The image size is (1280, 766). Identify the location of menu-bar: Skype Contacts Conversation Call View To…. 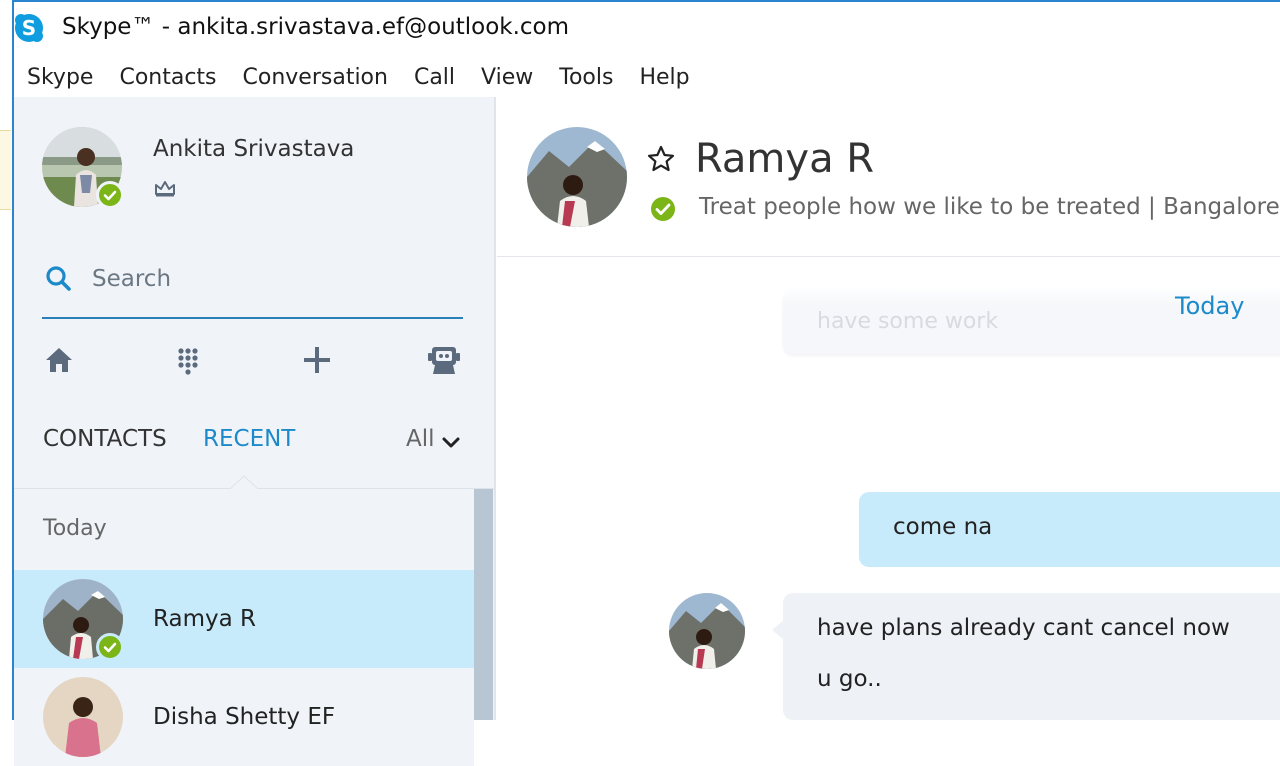
(358, 78).